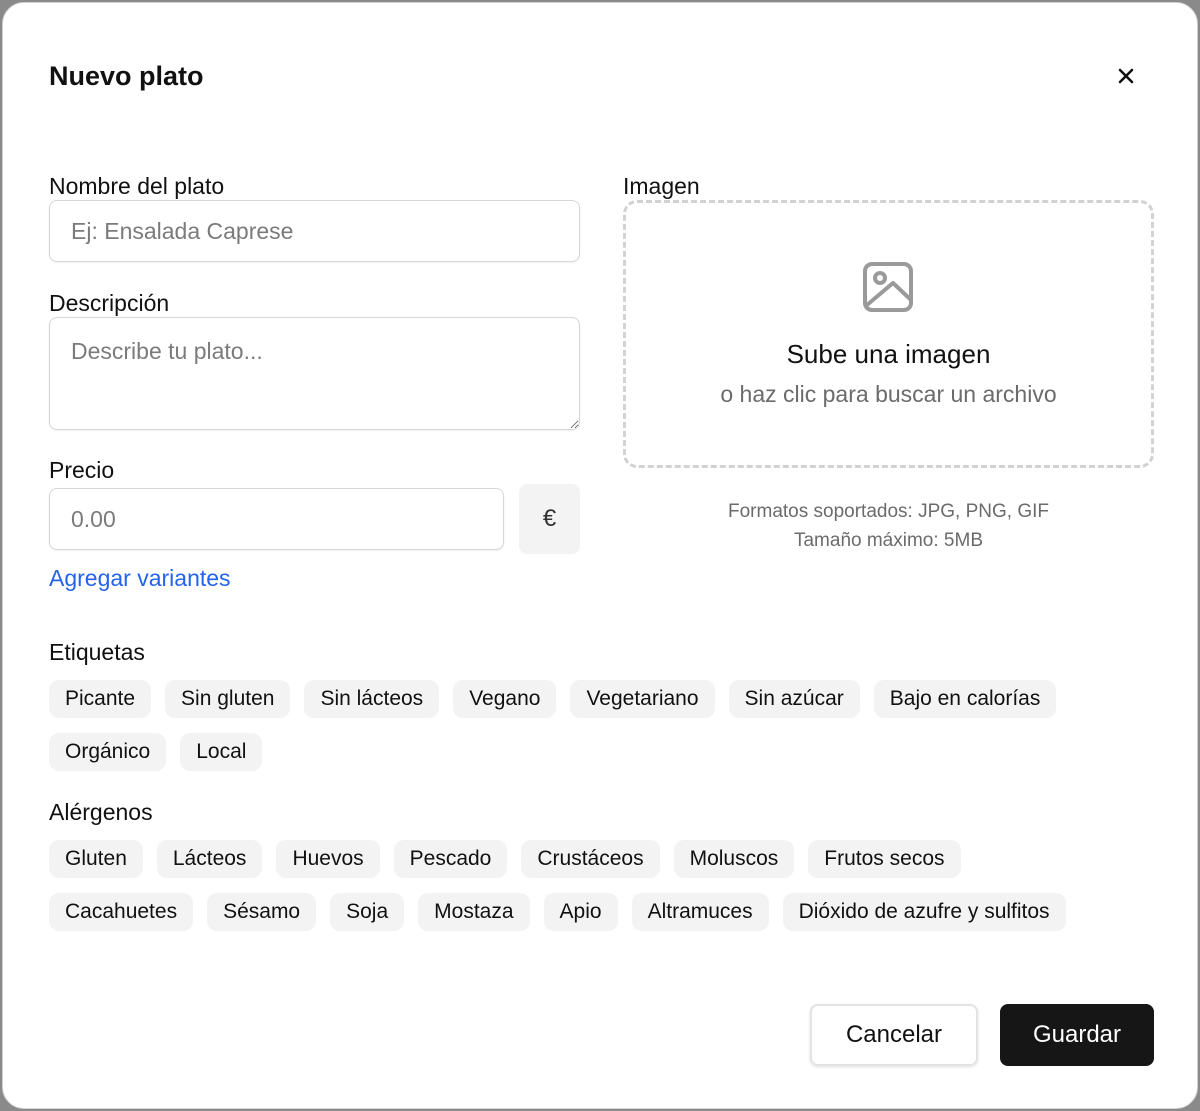  Describe the element at coordinates (314, 373) in the screenshot. I see `description-textarea` at that location.